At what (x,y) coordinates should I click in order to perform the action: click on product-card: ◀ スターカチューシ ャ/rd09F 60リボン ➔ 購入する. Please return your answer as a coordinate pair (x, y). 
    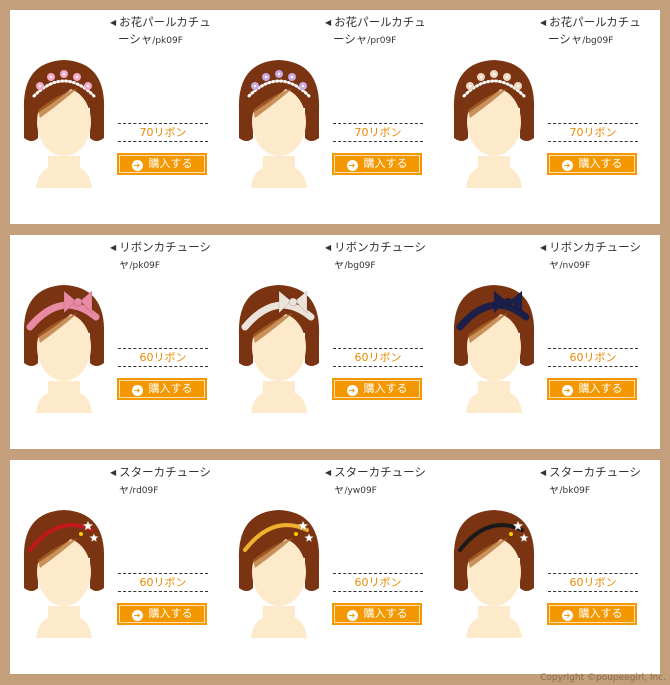
    Looking at the image, I should click on (117, 567).